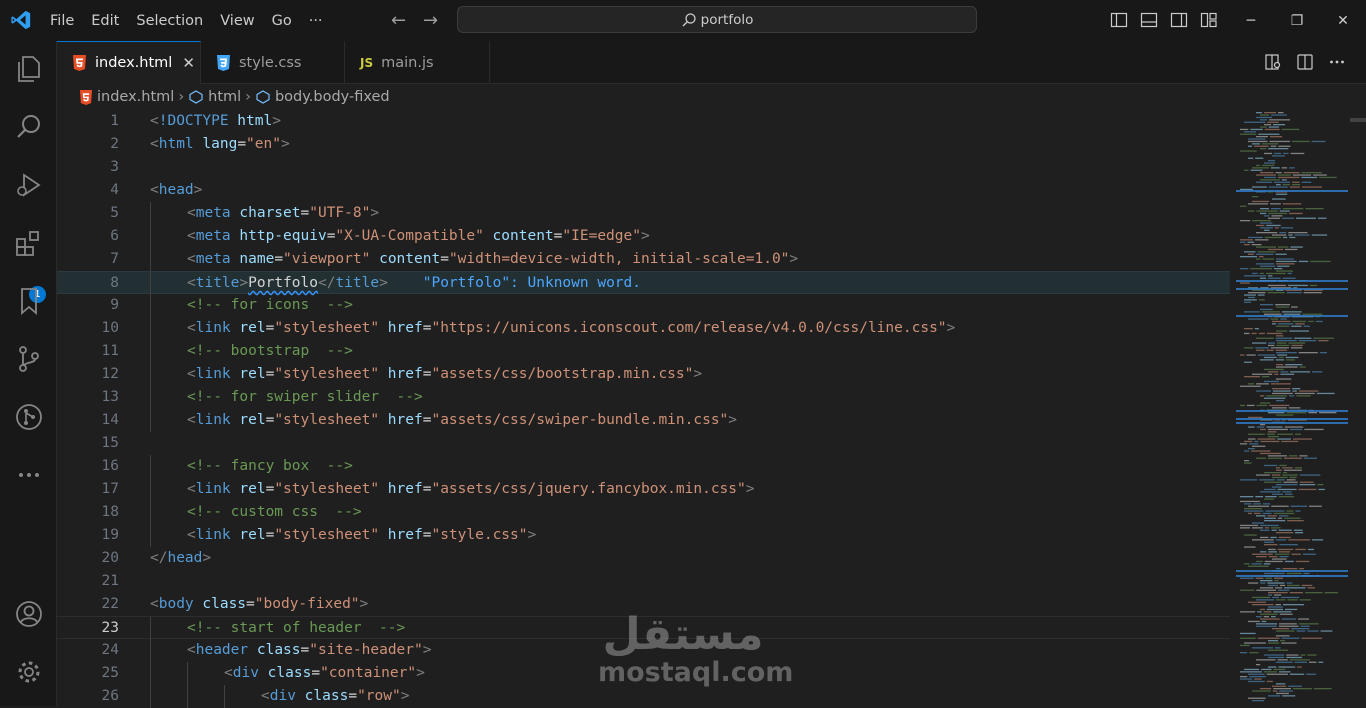  What do you see at coordinates (324, 673) in the screenshot?
I see `code-text: <div class="container">` at bounding box center [324, 673].